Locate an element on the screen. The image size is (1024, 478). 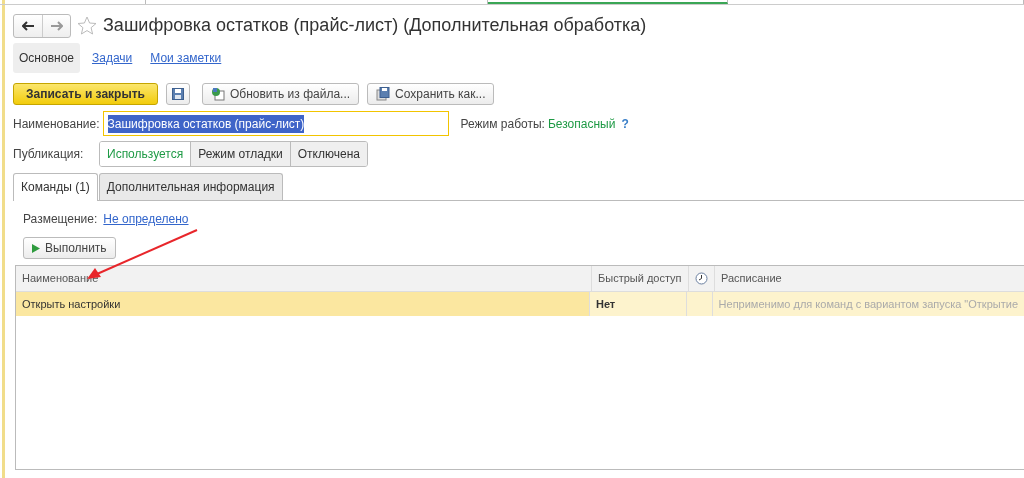
placement-label: Размещение: is located at coordinates (60, 219).